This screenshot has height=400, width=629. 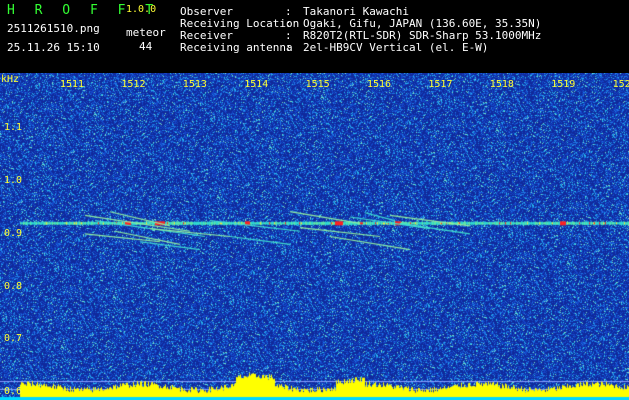 I want to click on meteor-count: 44, so click(x=146, y=46).